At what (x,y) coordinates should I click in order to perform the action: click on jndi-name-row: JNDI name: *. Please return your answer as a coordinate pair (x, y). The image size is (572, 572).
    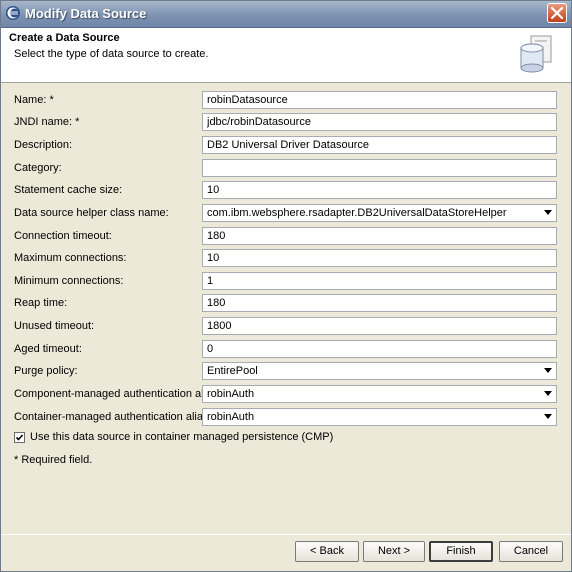
    Looking at the image, I should click on (286, 123).